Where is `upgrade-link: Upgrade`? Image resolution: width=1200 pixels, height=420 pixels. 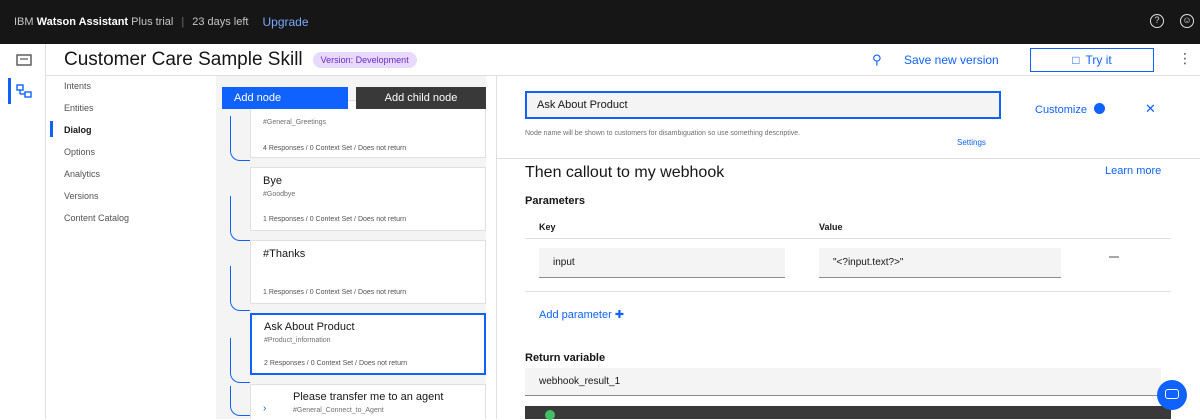
upgrade-link: Upgrade is located at coordinates (285, 22).